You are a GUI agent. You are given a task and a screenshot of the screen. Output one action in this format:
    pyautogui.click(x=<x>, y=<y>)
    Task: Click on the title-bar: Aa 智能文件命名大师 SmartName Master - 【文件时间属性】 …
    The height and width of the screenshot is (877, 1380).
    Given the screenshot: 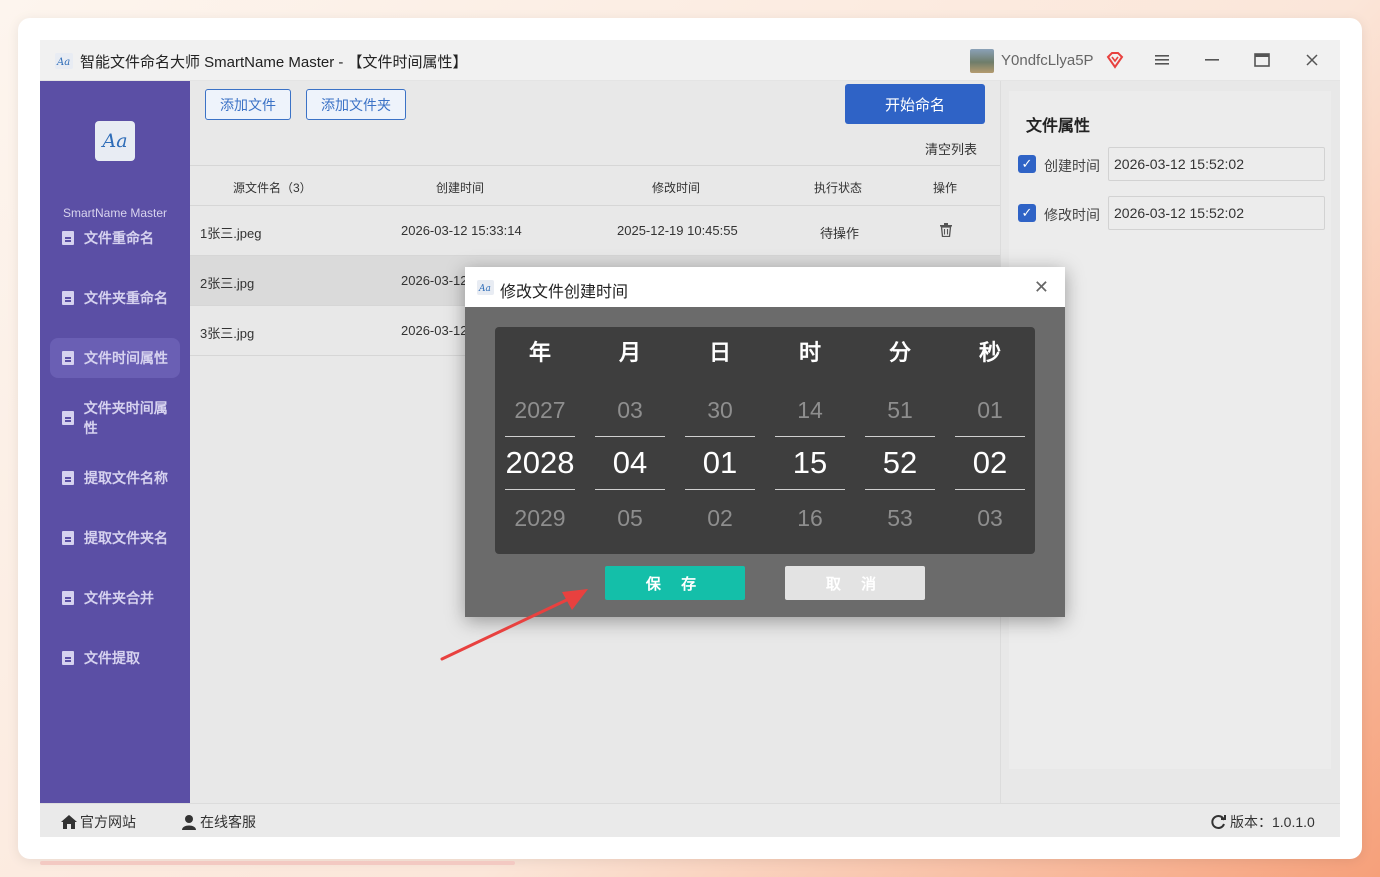 What is the action you would take?
    pyautogui.click(x=690, y=60)
    